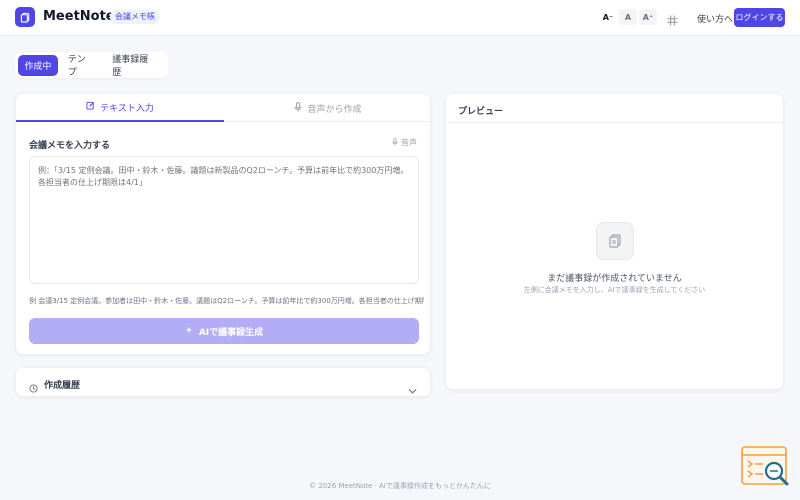 This screenshot has width=800, height=500. I want to click on meeting-notes-input, so click(224, 220).